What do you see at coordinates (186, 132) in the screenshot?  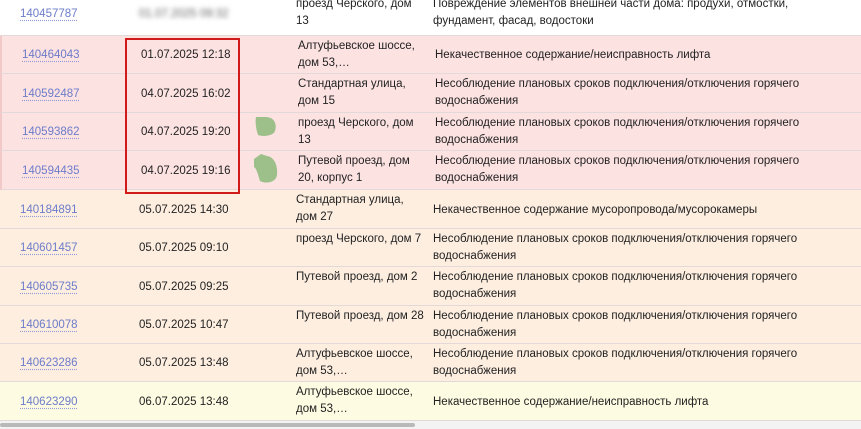 I see `date-cell: 04.07.2025 19:20` at bounding box center [186, 132].